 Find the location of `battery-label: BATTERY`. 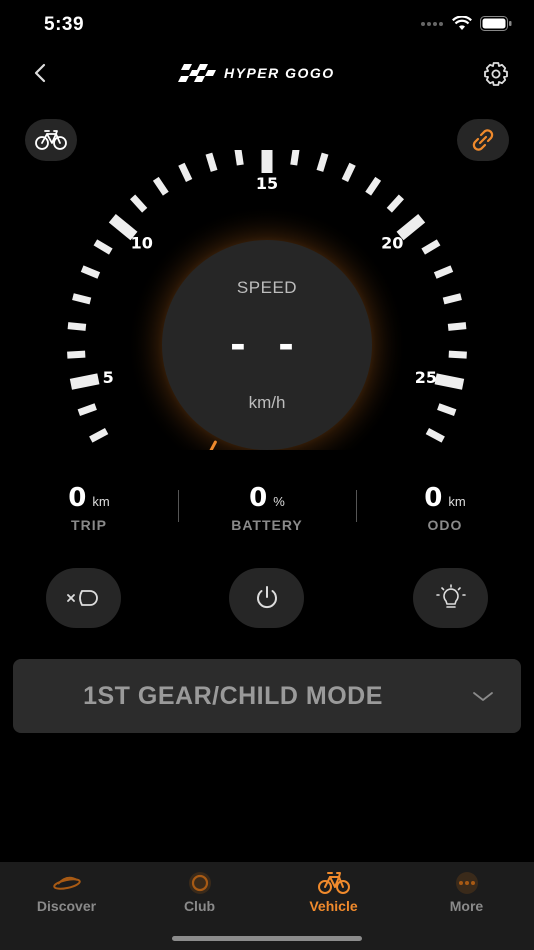

battery-label: BATTERY is located at coordinates (267, 525).